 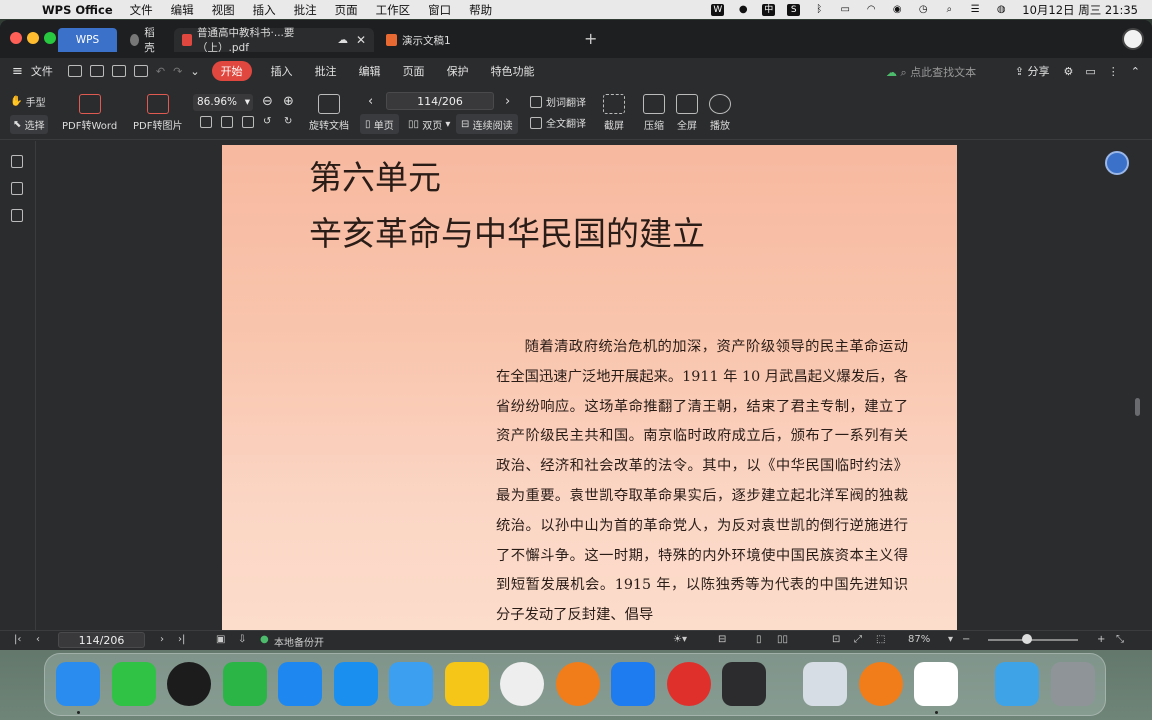 I want to click on zoom-in-icon: +, so click(x=1101, y=639).